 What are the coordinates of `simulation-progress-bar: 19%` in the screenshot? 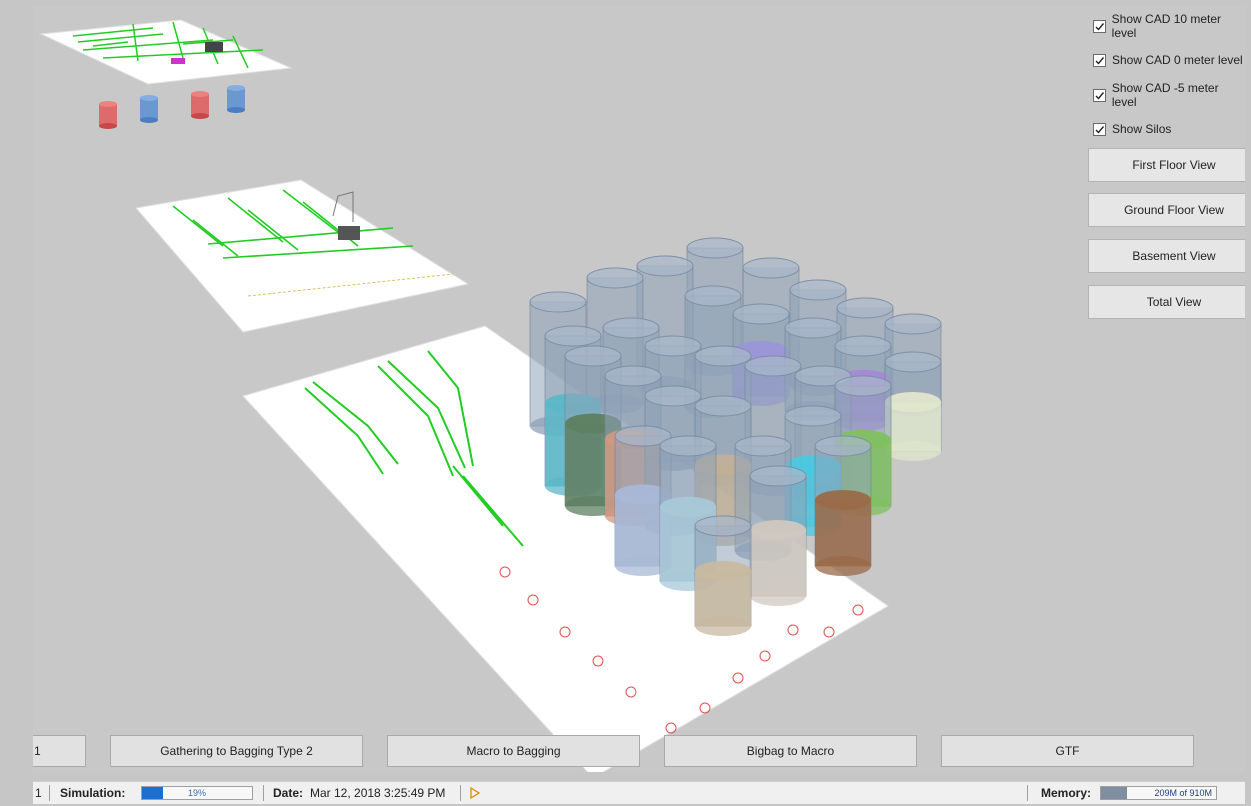 It's located at (197, 793).